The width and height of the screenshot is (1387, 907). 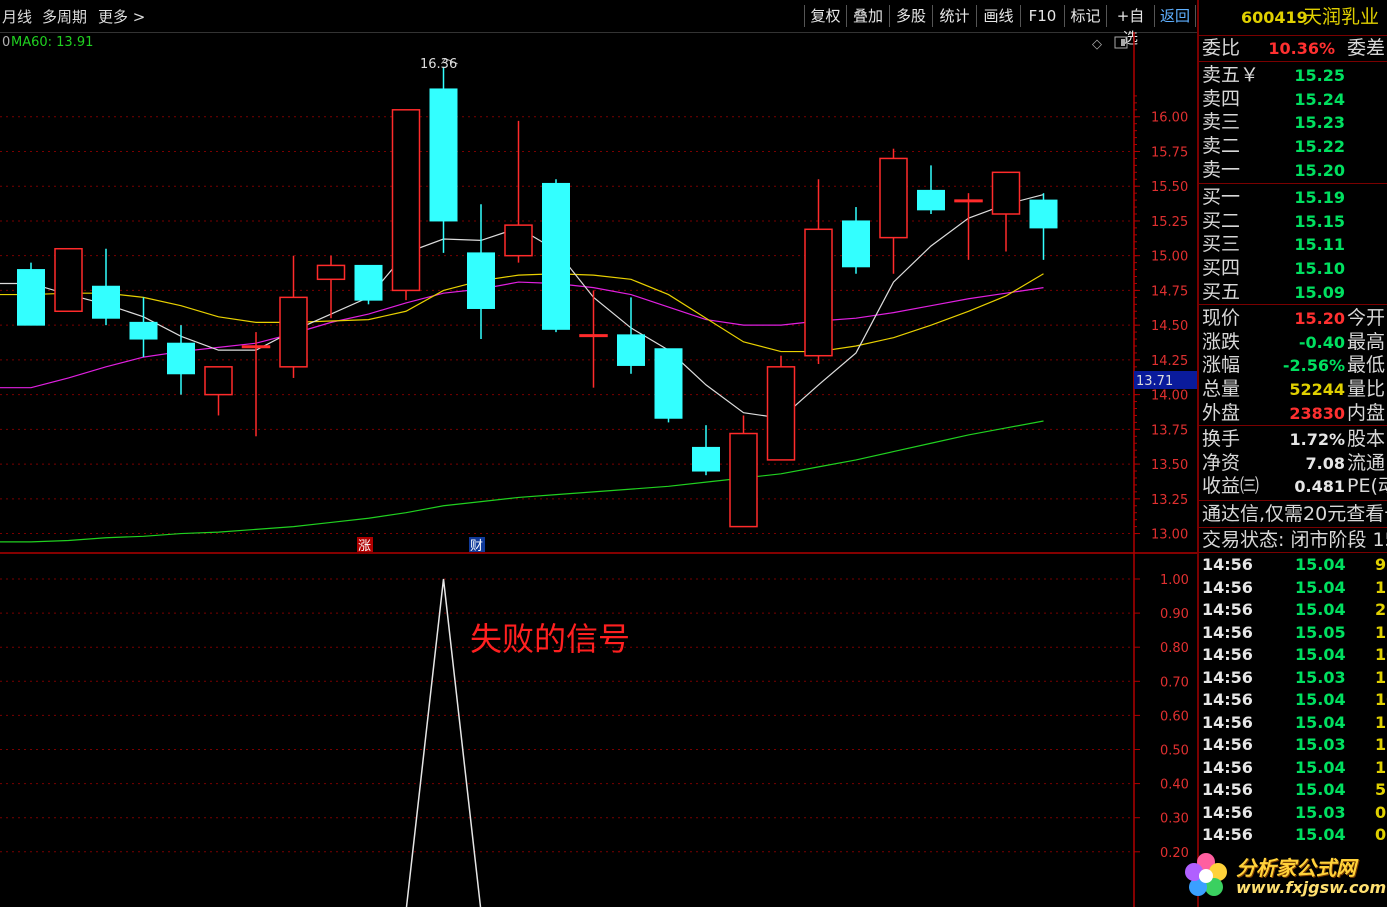 I want to click on stat-row-0: 现价 15.20 今开, so click(x=1293, y=318).